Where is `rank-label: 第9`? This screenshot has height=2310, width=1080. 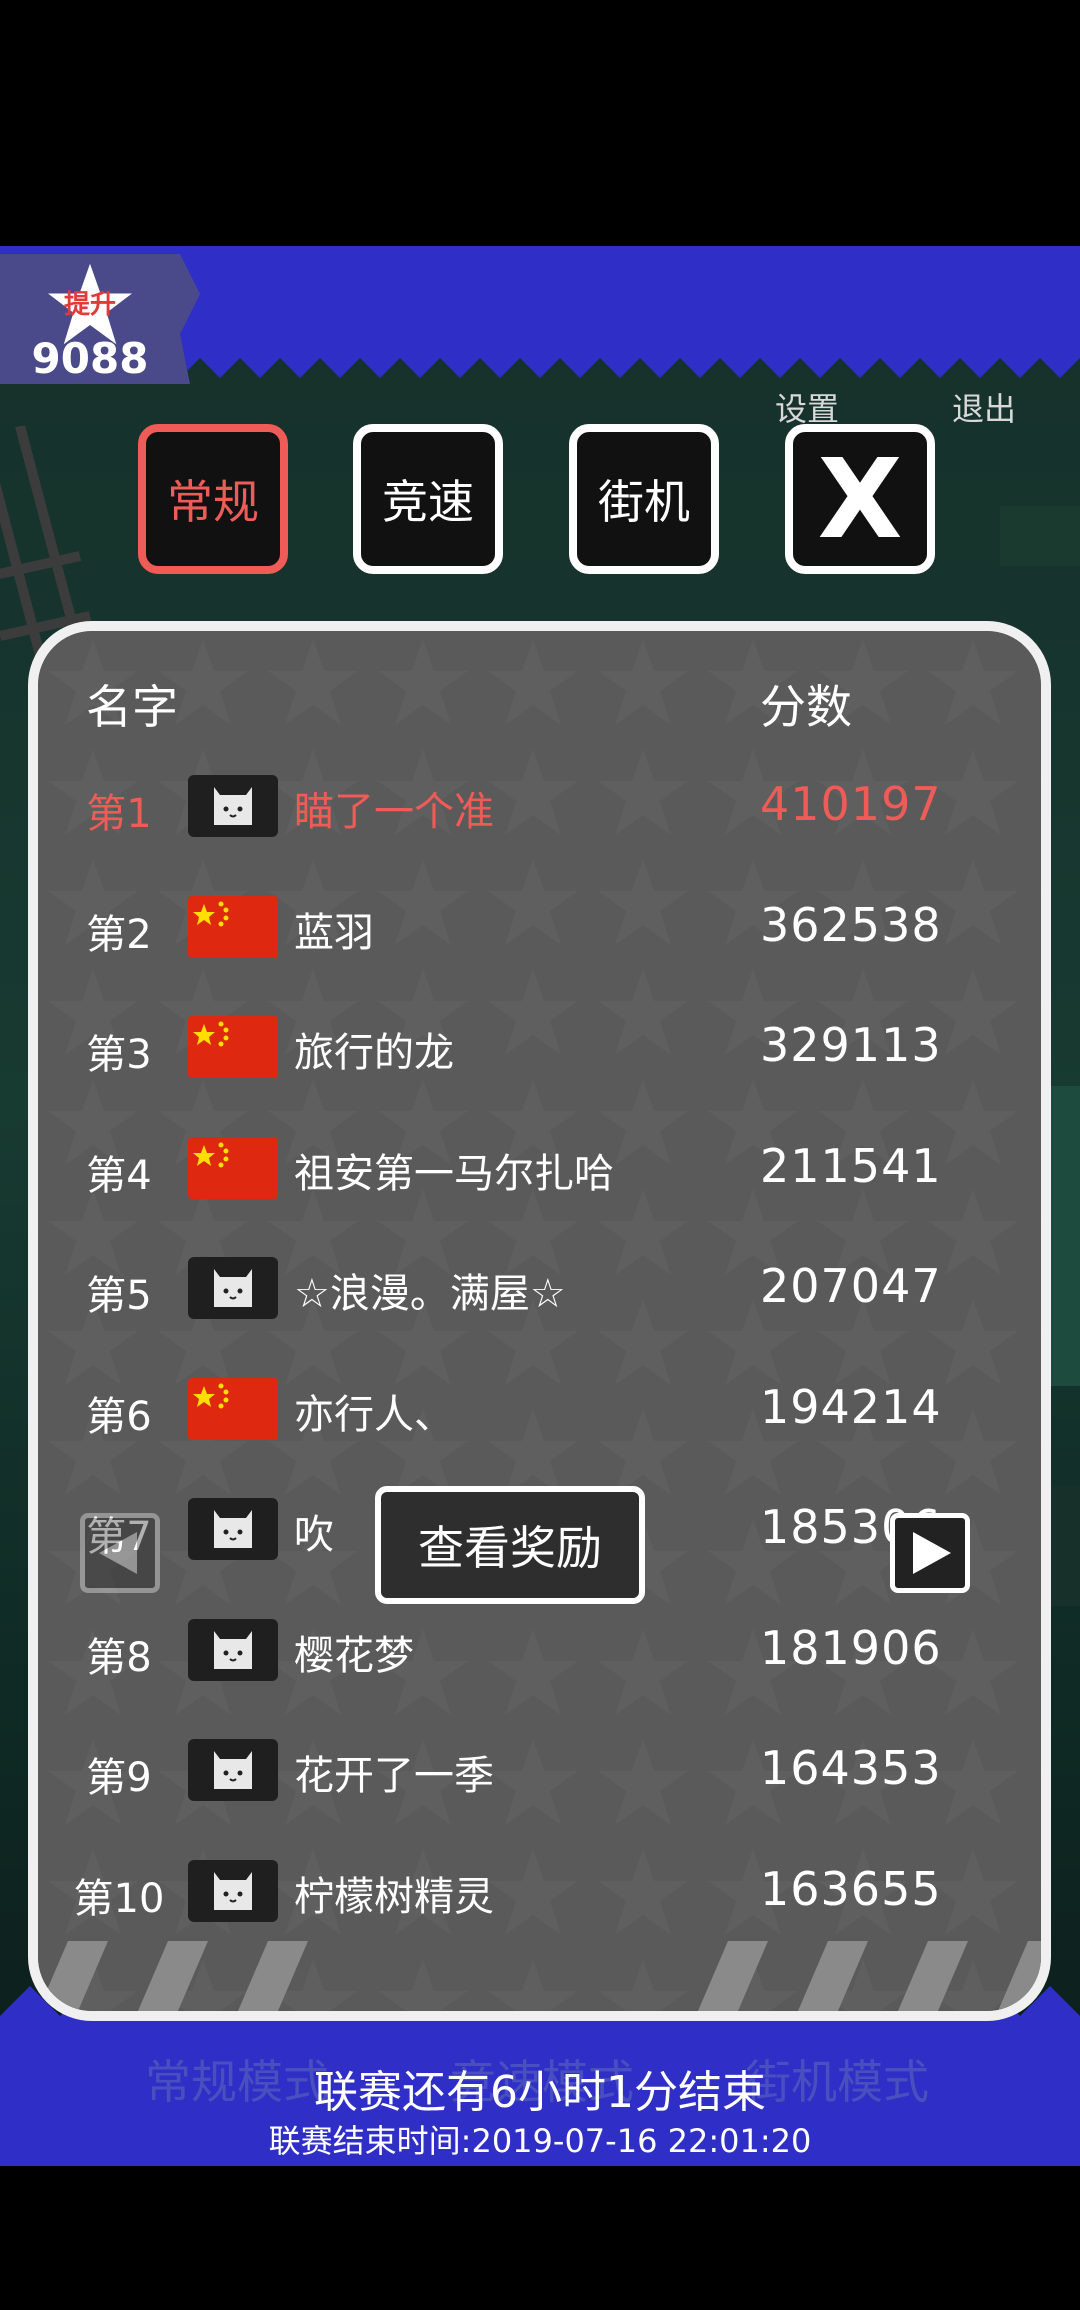 rank-label: 第9 is located at coordinates (119, 1778).